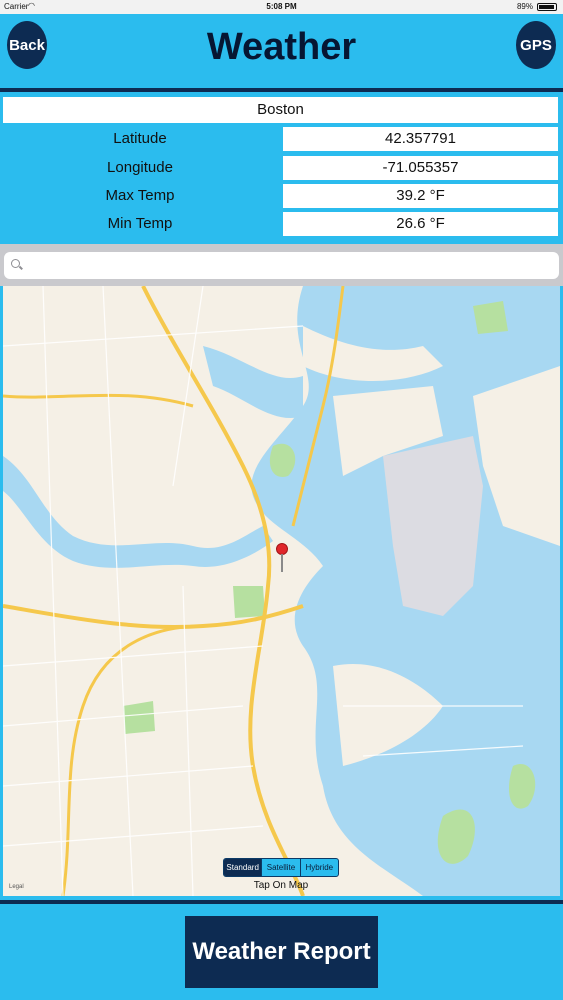 The image size is (563, 1000). I want to click on status-bar: Carrier ◠ 5:08 PM 89%, so click(281, 7).